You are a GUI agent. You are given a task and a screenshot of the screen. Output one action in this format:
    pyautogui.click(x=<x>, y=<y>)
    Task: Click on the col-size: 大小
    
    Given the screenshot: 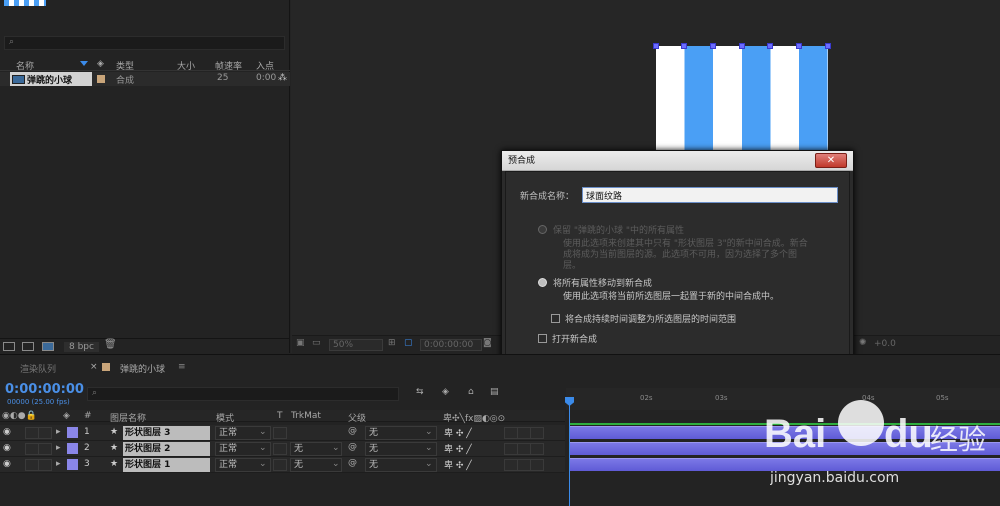 What is the action you would take?
    pyautogui.click(x=186, y=65)
    